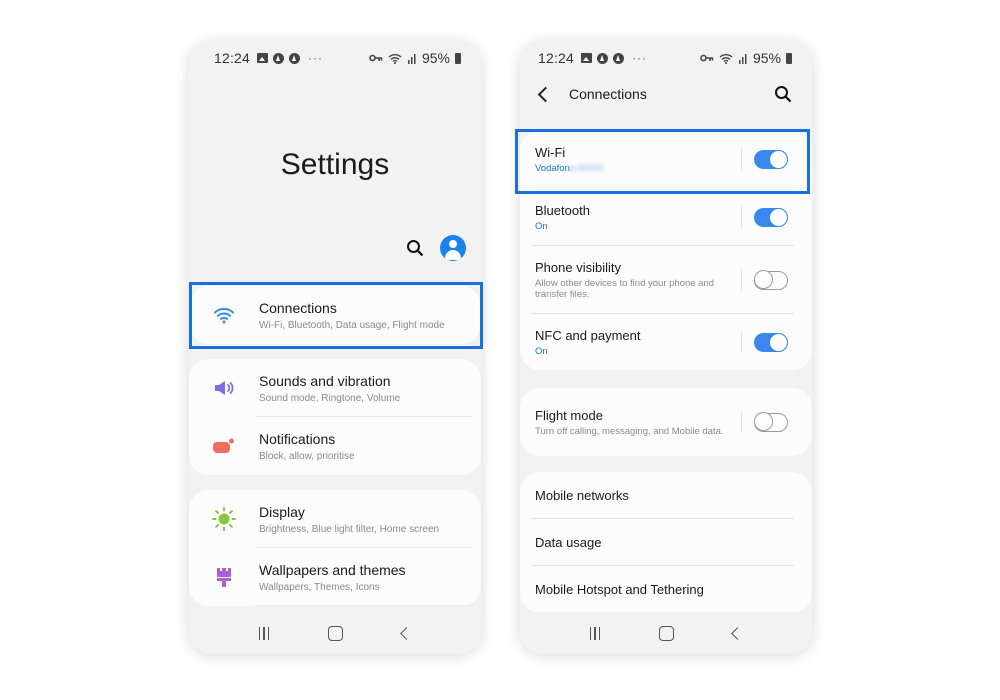 Image resolution: width=1000 pixels, height=700 pixels. What do you see at coordinates (588, 335) in the screenshot?
I see `item-title: NFC and payment` at bounding box center [588, 335].